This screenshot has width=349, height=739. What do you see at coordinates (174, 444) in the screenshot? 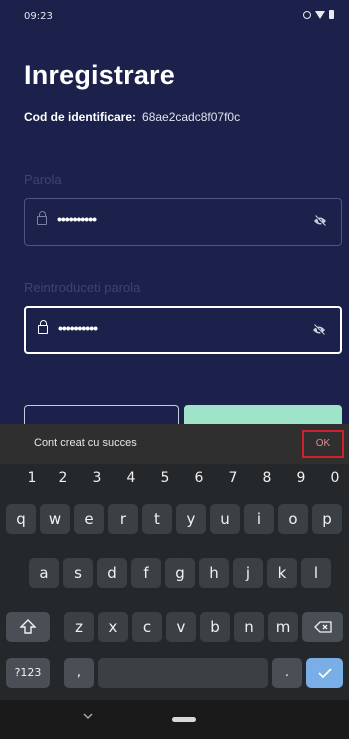
I see `snackbar: Cont creat cu succes OK` at bounding box center [174, 444].